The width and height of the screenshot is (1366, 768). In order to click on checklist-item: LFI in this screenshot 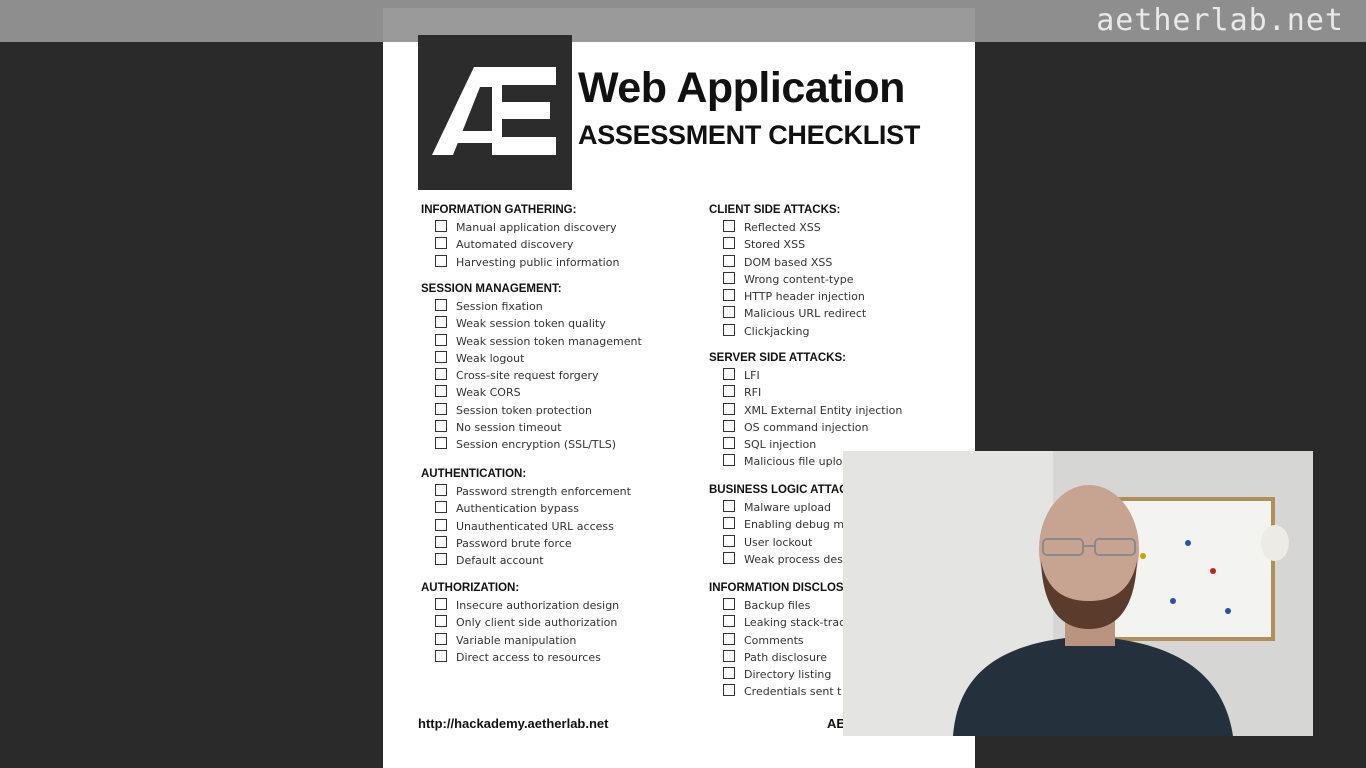, I will do `click(805, 375)`.